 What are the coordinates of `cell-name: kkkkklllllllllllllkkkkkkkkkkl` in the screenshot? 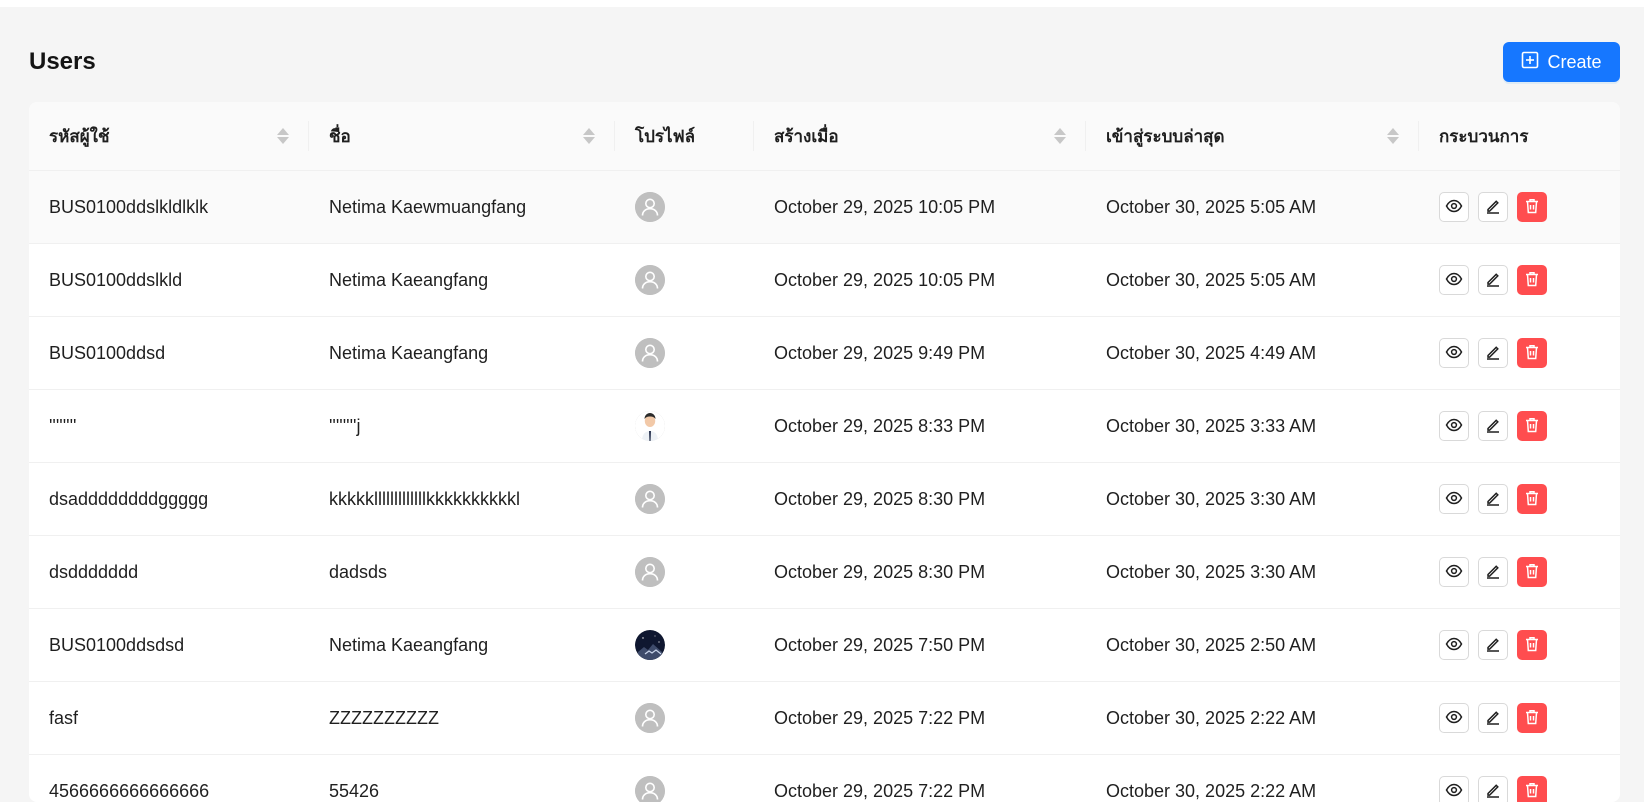 It's located at (462, 499).